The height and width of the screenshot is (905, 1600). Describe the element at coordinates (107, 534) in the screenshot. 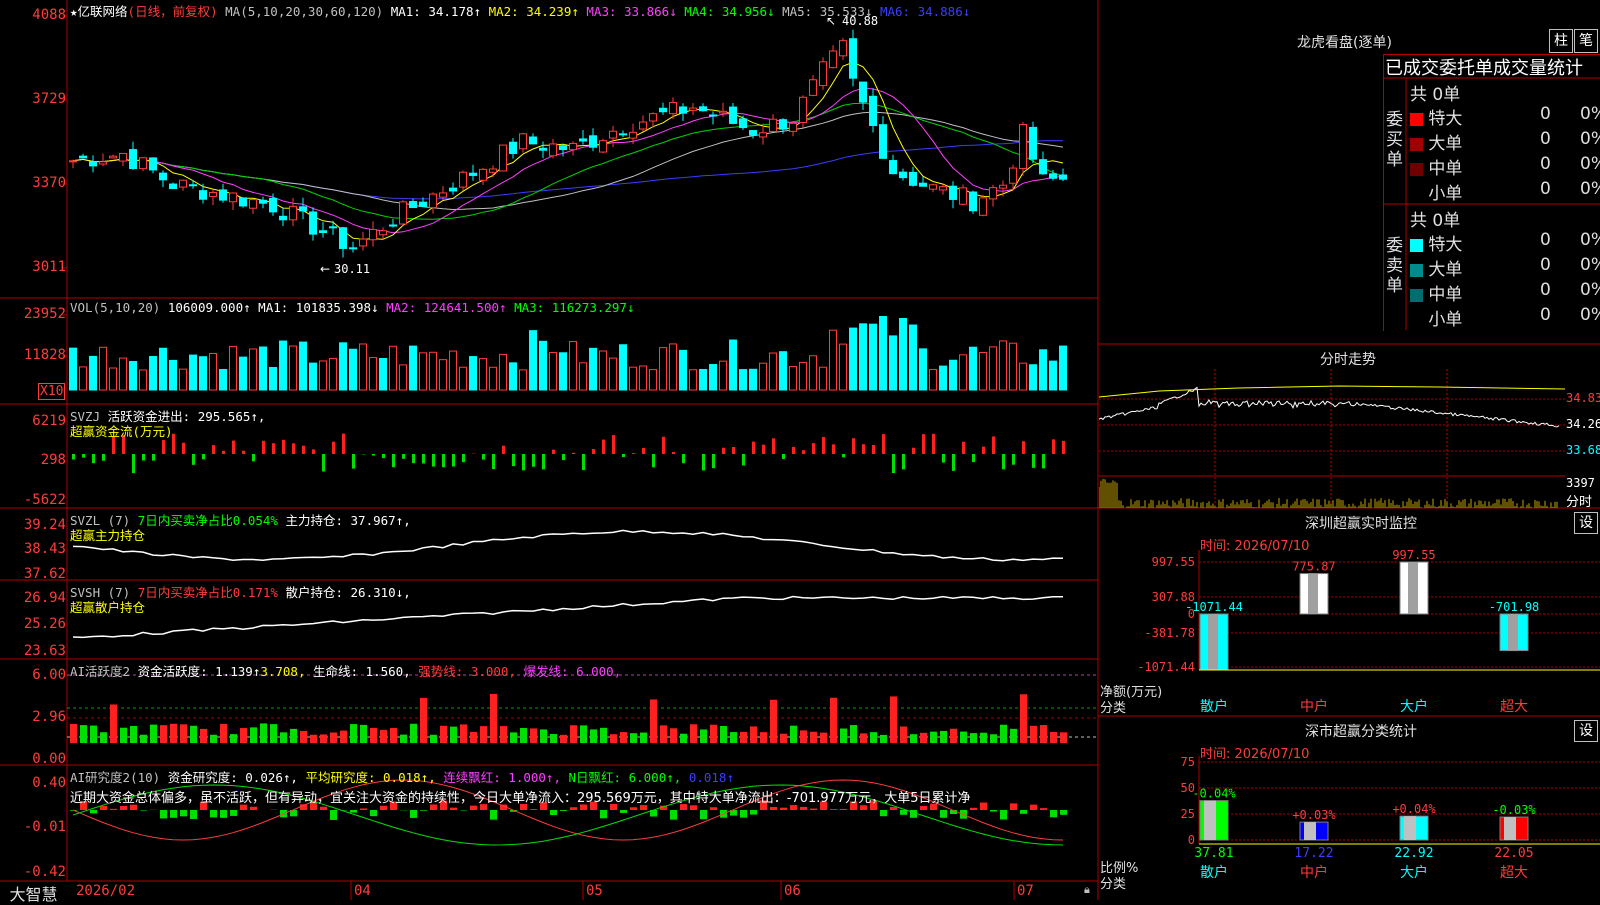

I see `svzl-subtitle: 超赢主力持仓` at that location.